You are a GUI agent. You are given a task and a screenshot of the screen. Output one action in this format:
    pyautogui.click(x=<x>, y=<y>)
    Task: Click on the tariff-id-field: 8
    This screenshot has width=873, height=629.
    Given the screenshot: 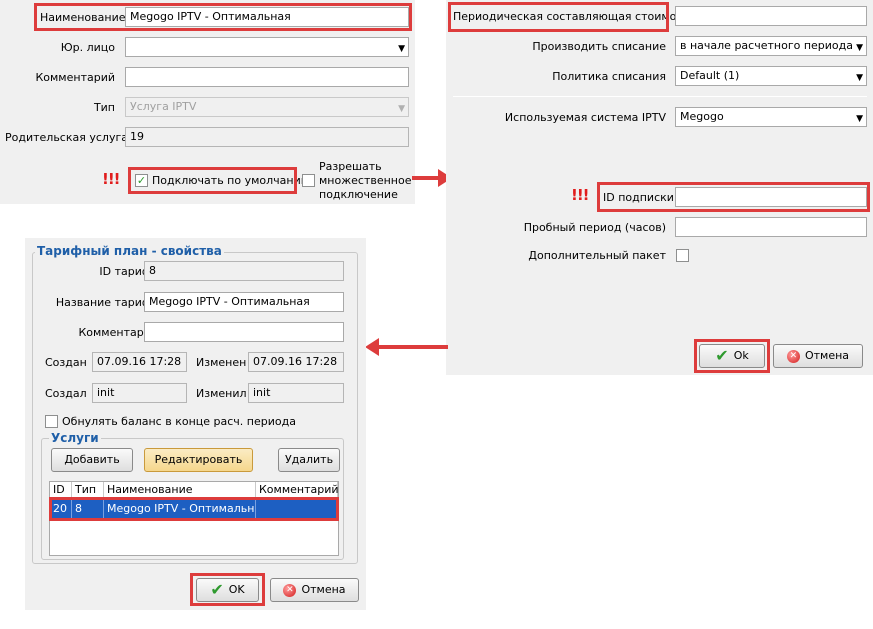 What is the action you would take?
    pyautogui.click(x=244, y=271)
    